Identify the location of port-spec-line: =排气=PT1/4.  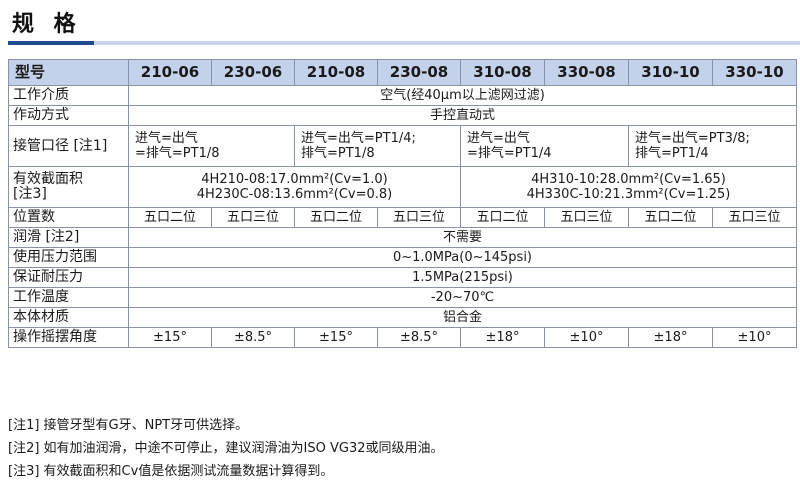
(509, 153).